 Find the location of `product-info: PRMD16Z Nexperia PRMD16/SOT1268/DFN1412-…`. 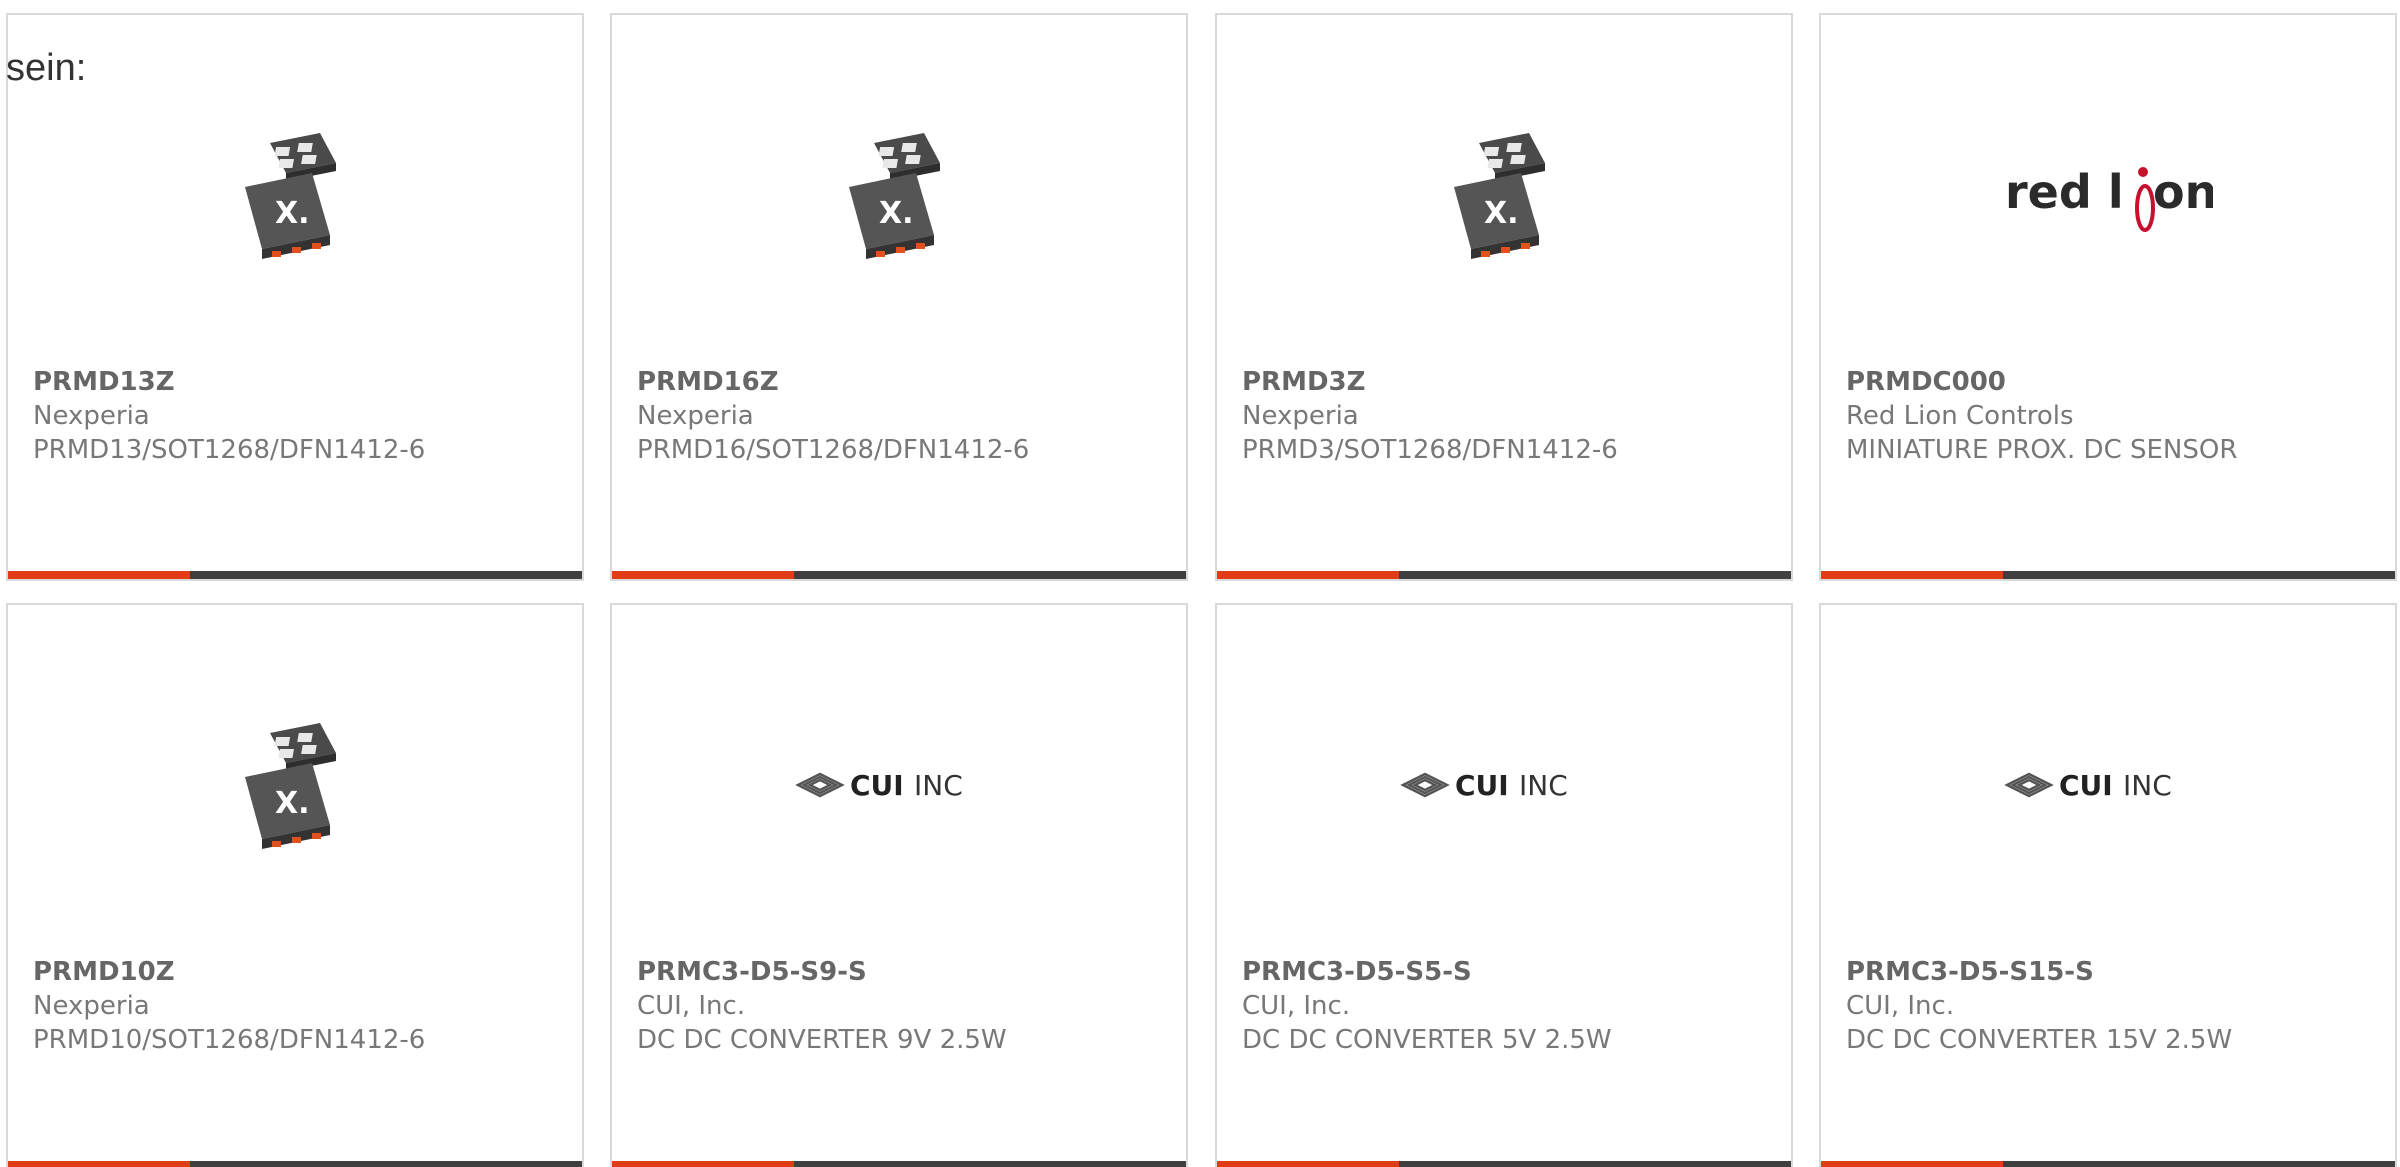

product-info: PRMD16Z Nexperia PRMD16/SOT1268/DFN1412-… is located at coordinates (906, 416).